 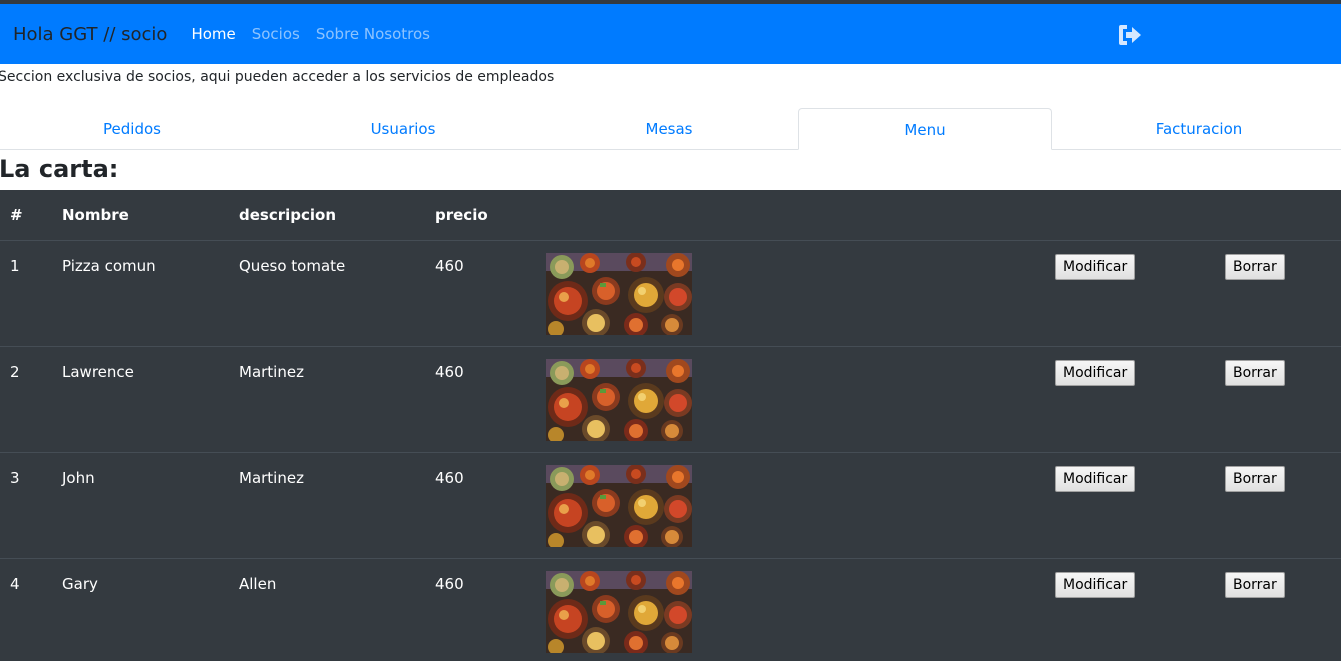 I want to click on nav-link-home: Home, so click(x=213, y=34).